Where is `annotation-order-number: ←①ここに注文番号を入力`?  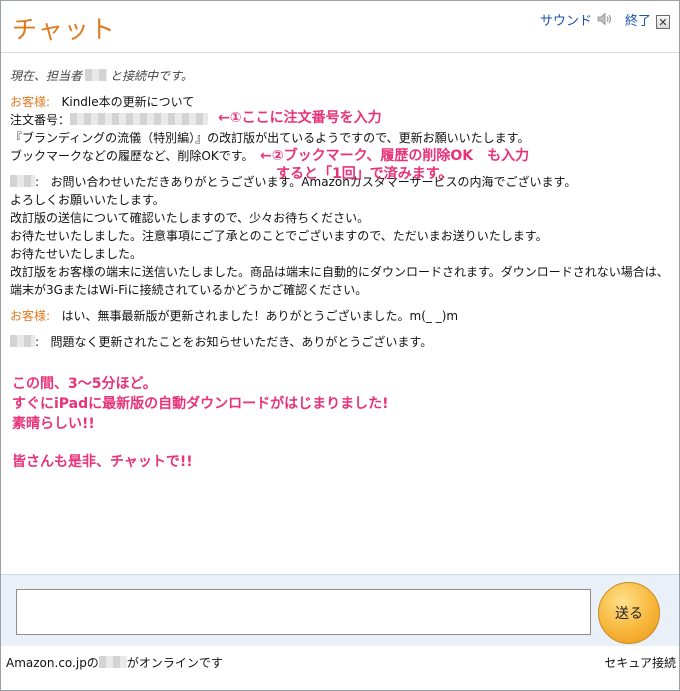 annotation-order-number: ←①ここに注文番号を入力 is located at coordinates (300, 118).